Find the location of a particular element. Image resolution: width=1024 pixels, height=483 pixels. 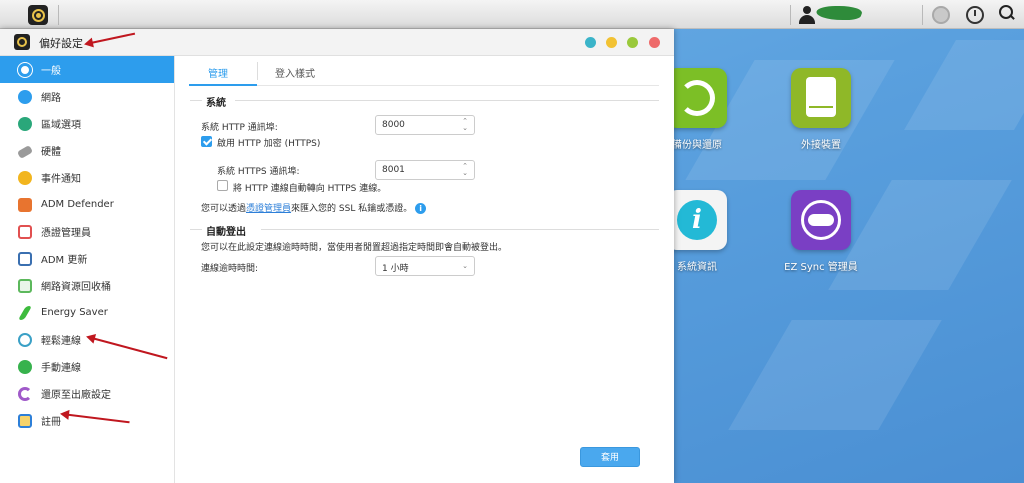

sidebar-item-certificate-manager: 憑證管理員 is located at coordinates (87, 231).